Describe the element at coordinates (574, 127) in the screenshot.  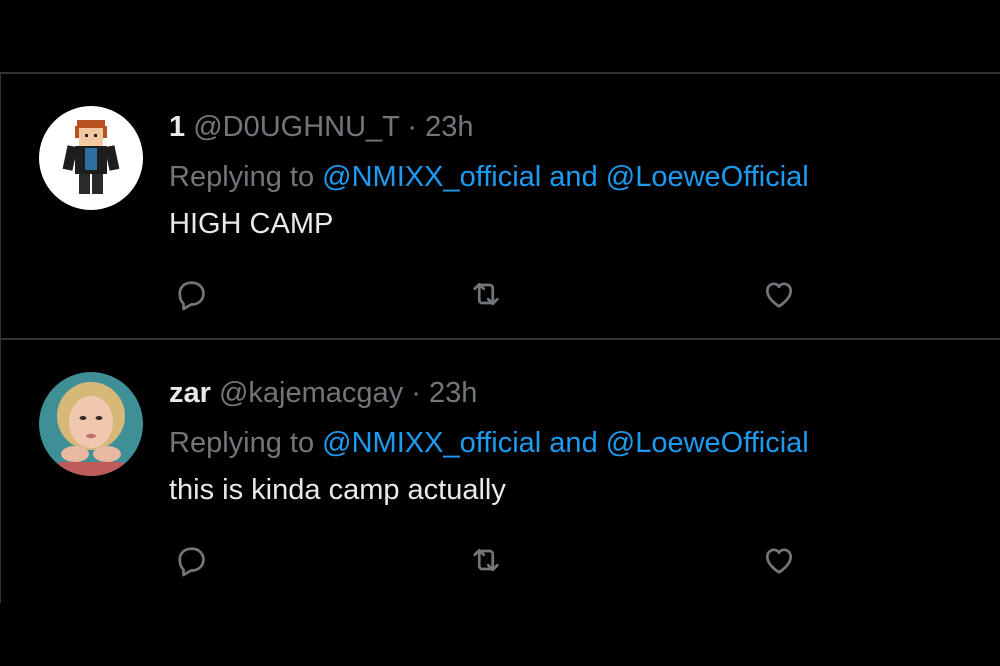
I see `tweet-header: 1 @D0UGHNU_T · 23h` at that location.